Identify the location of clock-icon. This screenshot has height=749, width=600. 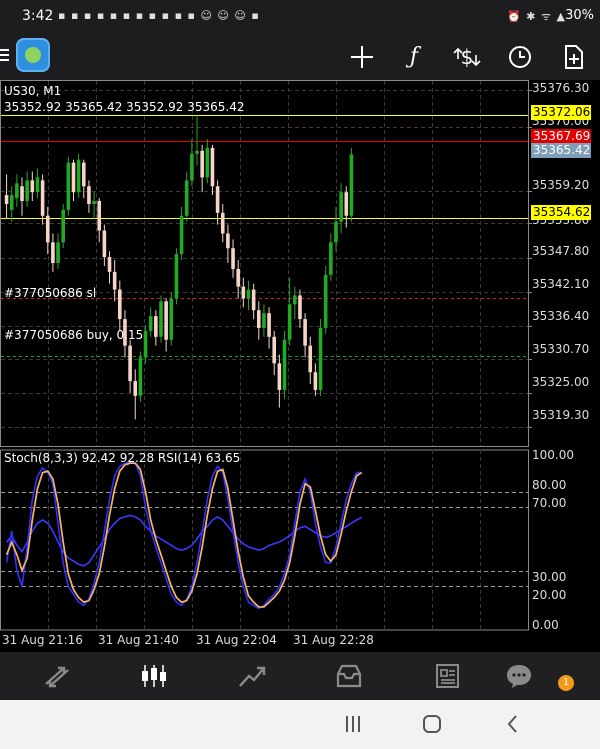
(520, 57).